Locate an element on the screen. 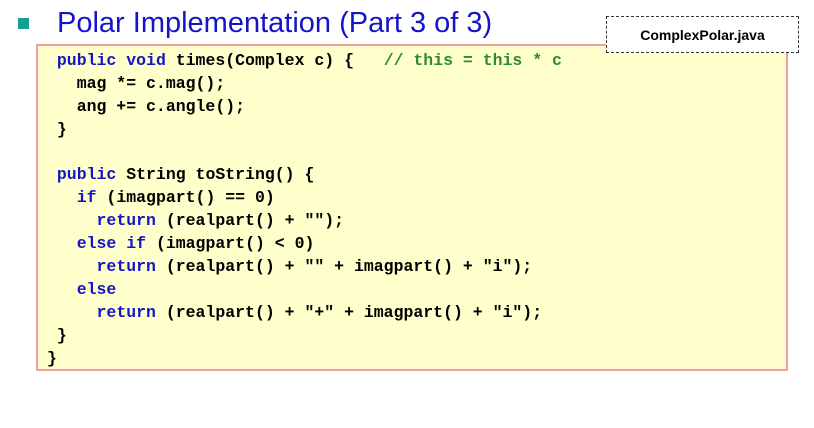 This screenshot has width=814, height=428. title-bullet is located at coordinates (23, 23).